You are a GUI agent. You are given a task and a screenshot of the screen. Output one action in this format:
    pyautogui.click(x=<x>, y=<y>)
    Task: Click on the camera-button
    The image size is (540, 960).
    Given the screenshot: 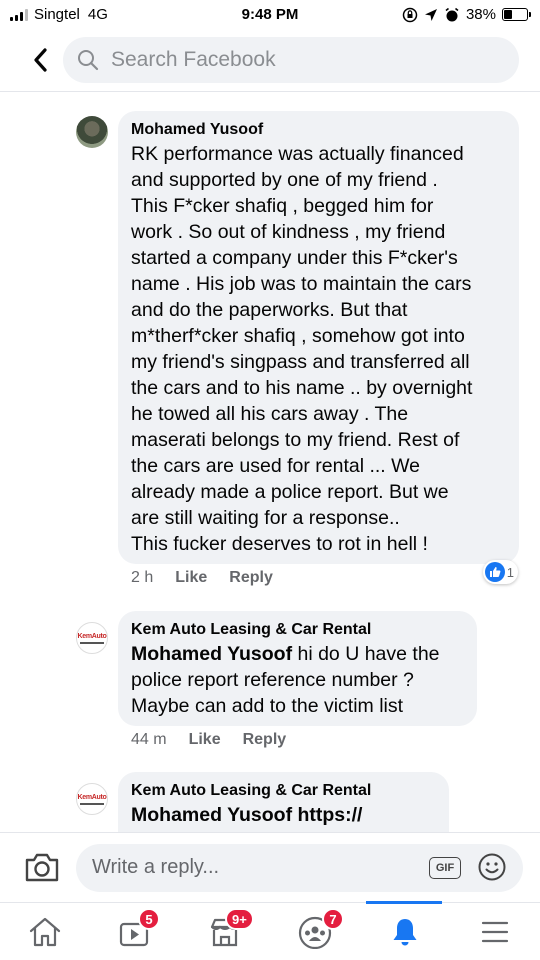 What is the action you would take?
    pyautogui.click(x=42, y=867)
    